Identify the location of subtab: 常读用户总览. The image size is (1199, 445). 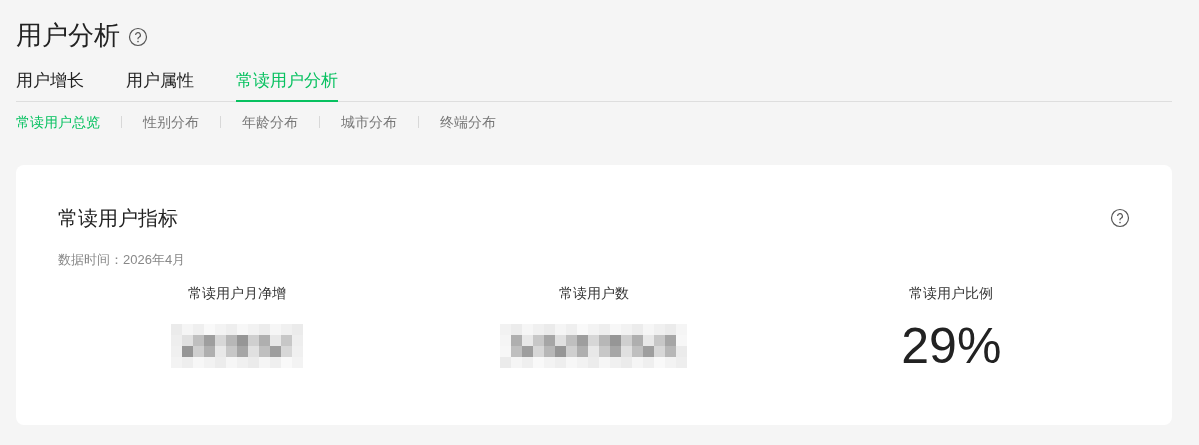
(58, 122).